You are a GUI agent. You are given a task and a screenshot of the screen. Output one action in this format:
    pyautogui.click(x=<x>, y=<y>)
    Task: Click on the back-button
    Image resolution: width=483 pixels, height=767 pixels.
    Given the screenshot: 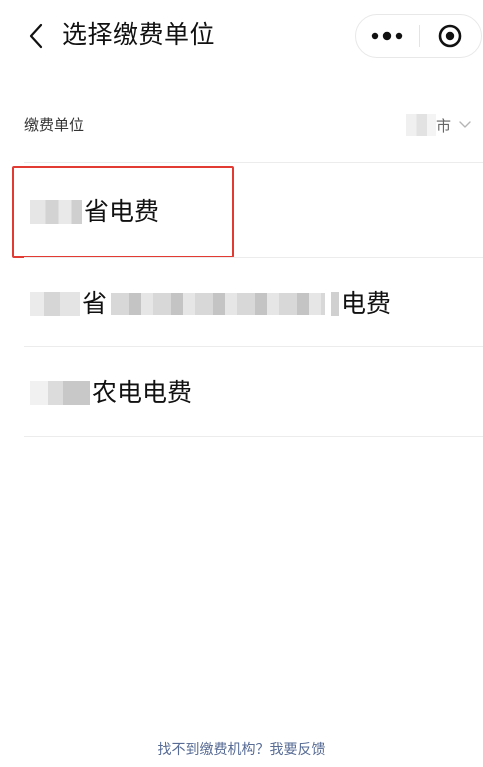 What is the action you would take?
    pyautogui.click(x=36, y=36)
    